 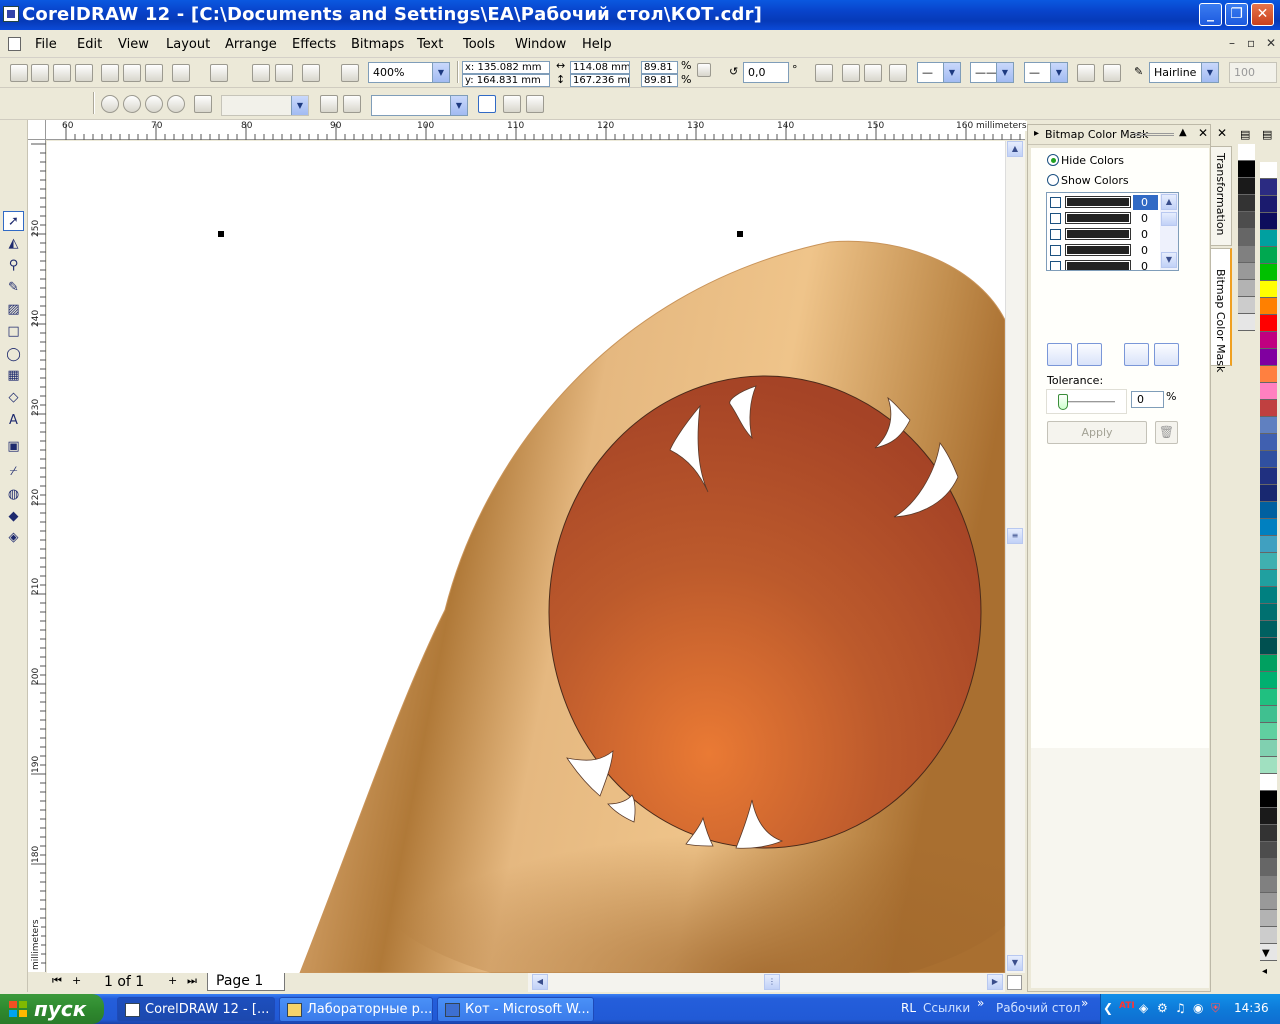 What do you see at coordinates (1221, 310) in the screenshot?
I see `tab-bitmap-color-mask: Bitmap Color Mask` at bounding box center [1221, 310].